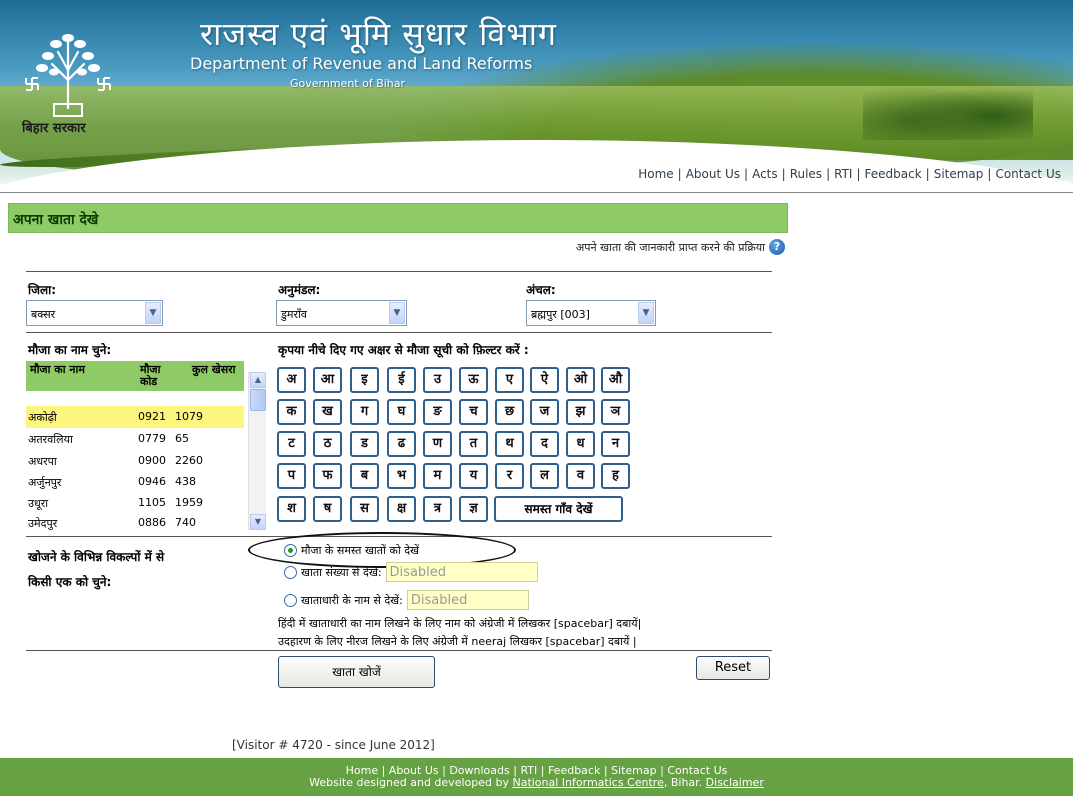 Image resolution: width=1073 pixels, height=796 pixels. Describe the element at coordinates (364, 509) in the screenshot. I see `letter-button: स` at that location.